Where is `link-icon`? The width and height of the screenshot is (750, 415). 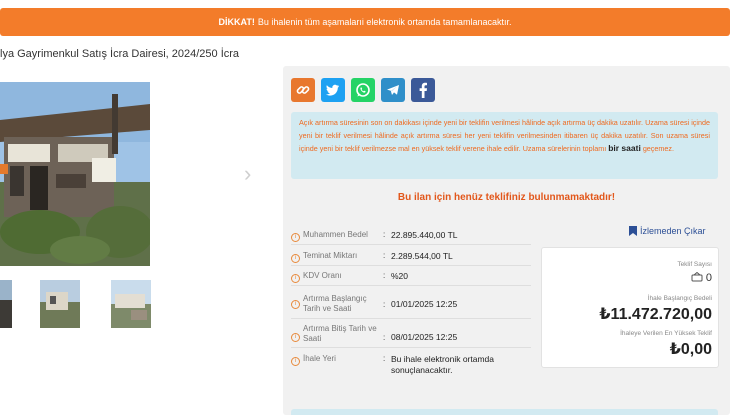 link-icon is located at coordinates (303, 90).